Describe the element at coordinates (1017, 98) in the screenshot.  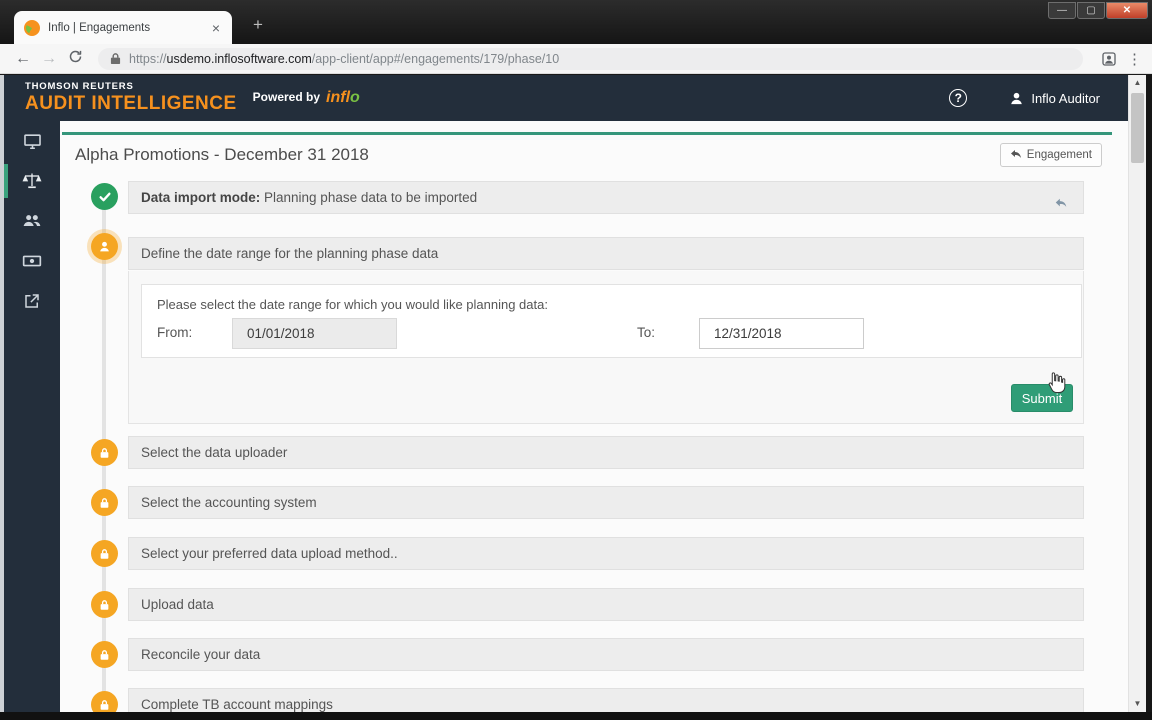
I see `user-icon` at that location.